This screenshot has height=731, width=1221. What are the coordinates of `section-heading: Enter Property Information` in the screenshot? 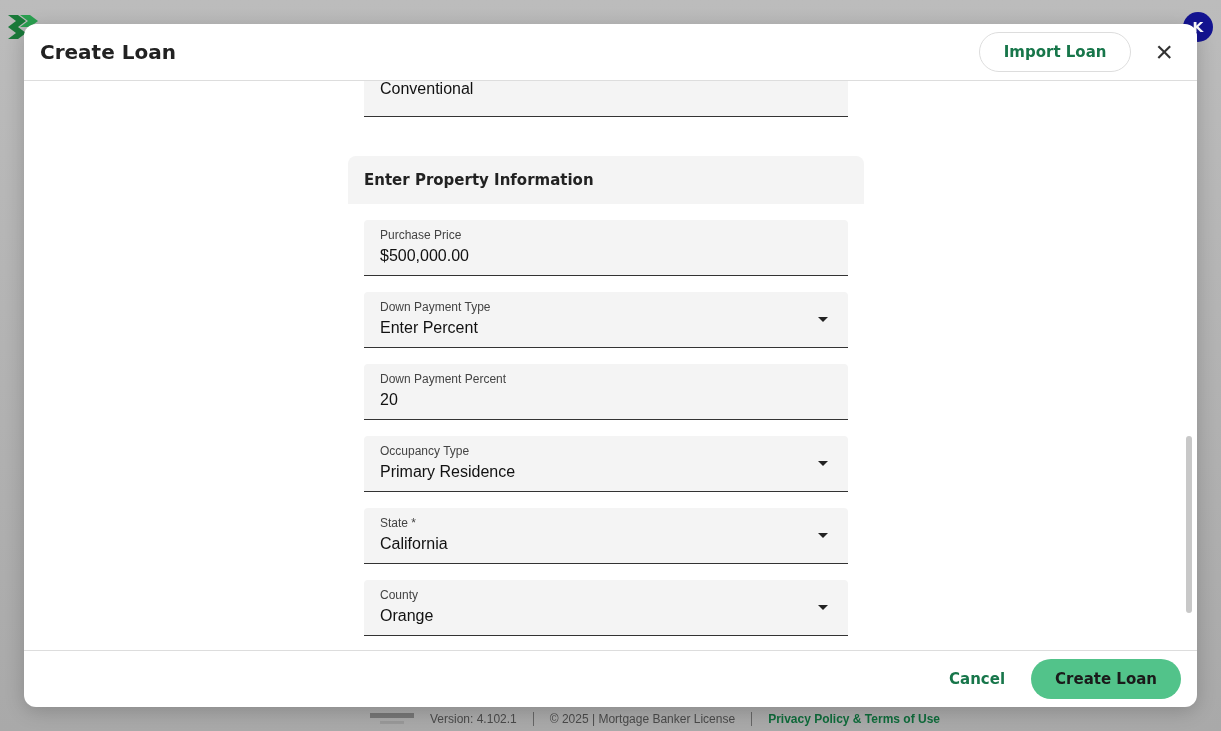 It's located at (606, 180).